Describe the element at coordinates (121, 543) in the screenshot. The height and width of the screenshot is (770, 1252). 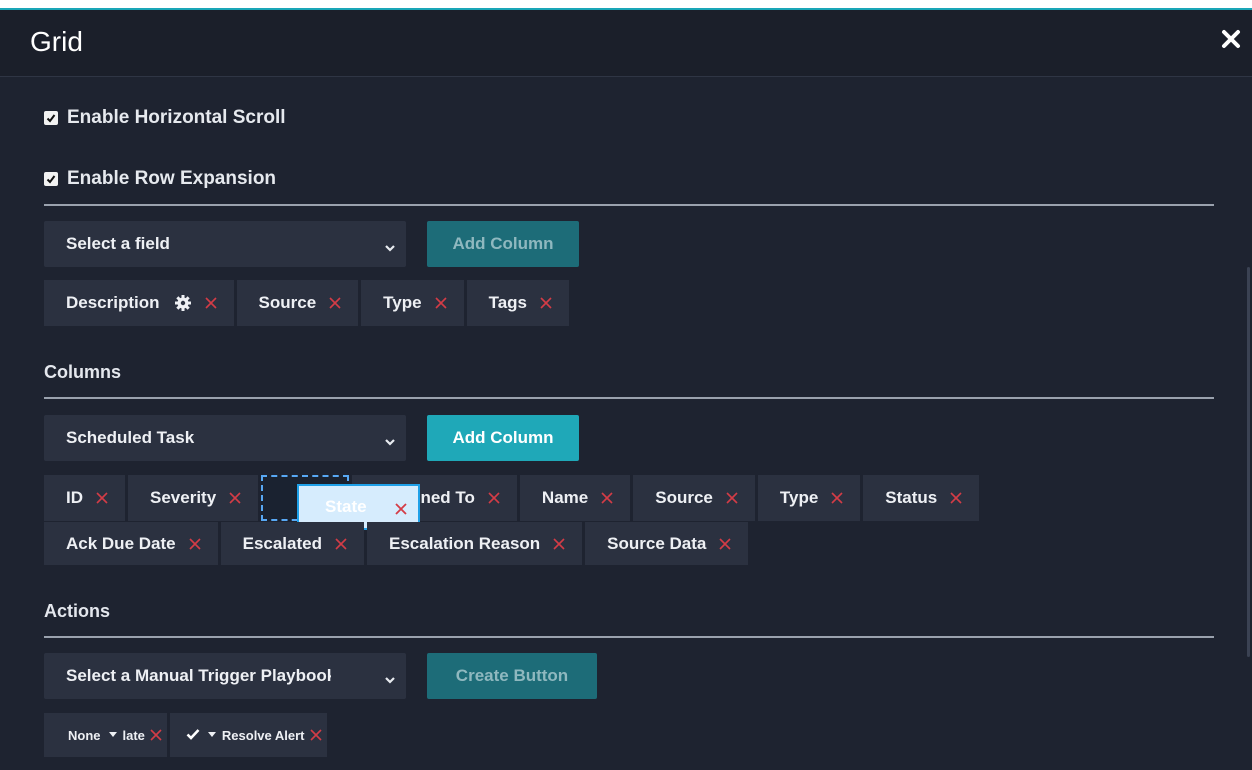
I see `chip-label: Ack Due Date` at that location.